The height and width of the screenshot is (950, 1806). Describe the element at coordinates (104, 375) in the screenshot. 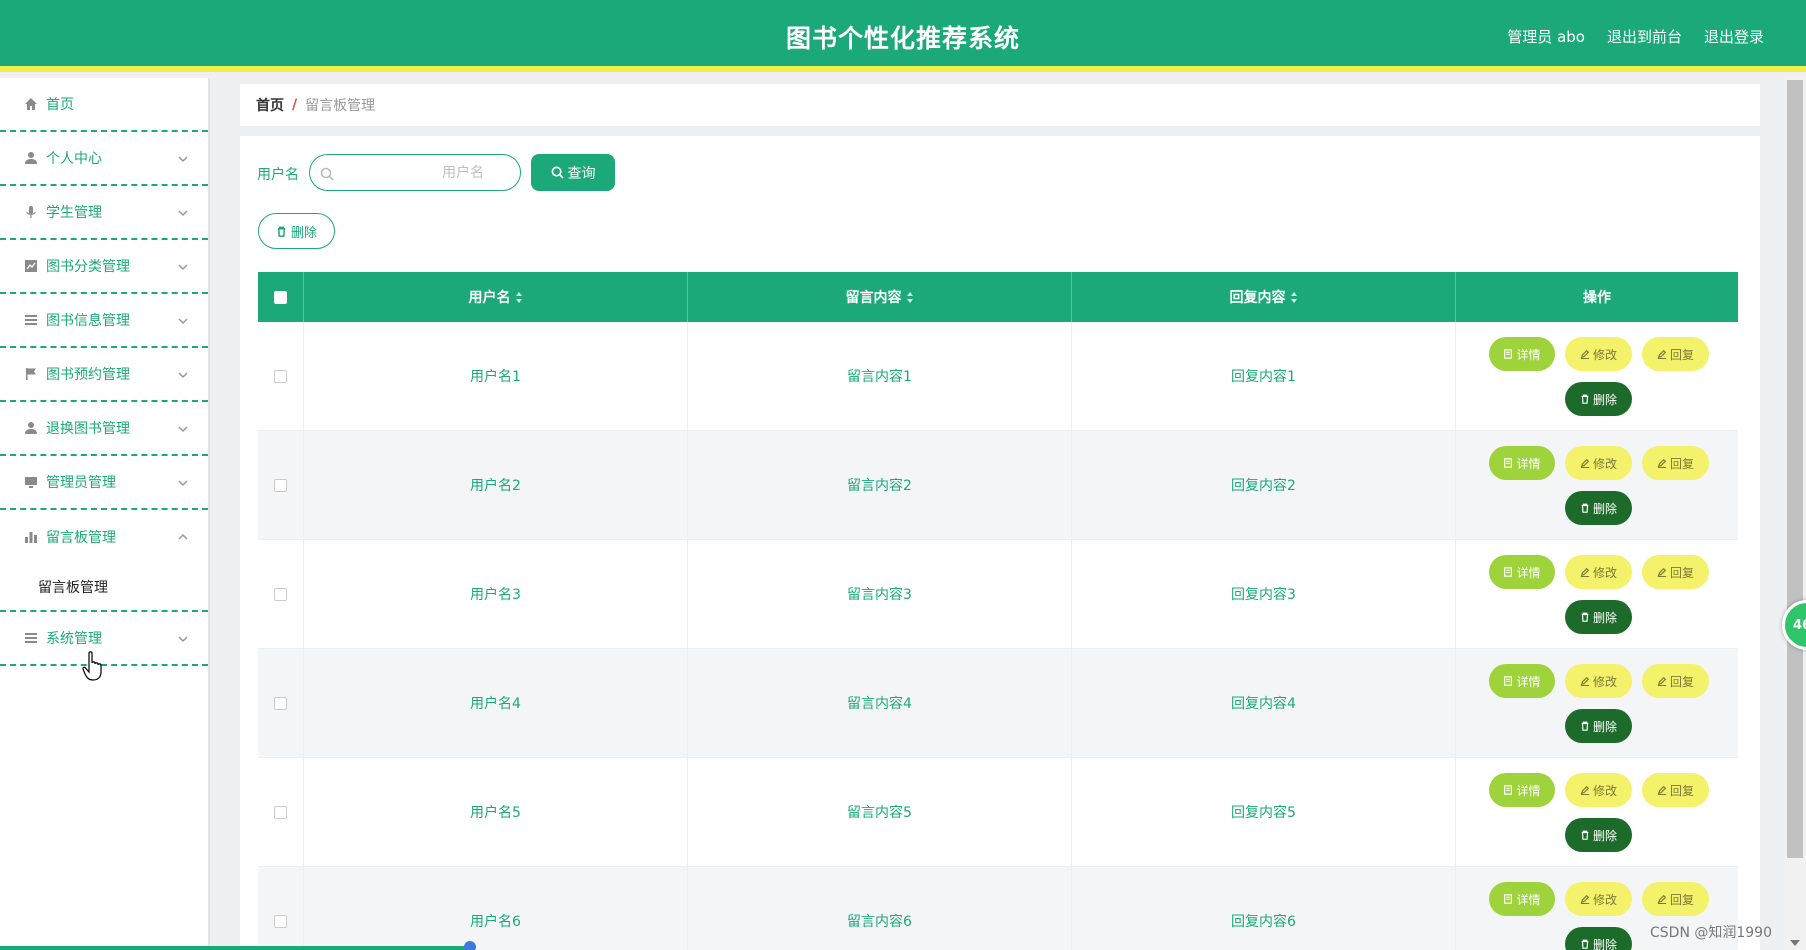

I see `sidebar-item-book-reservations: 图书预约管理` at that location.